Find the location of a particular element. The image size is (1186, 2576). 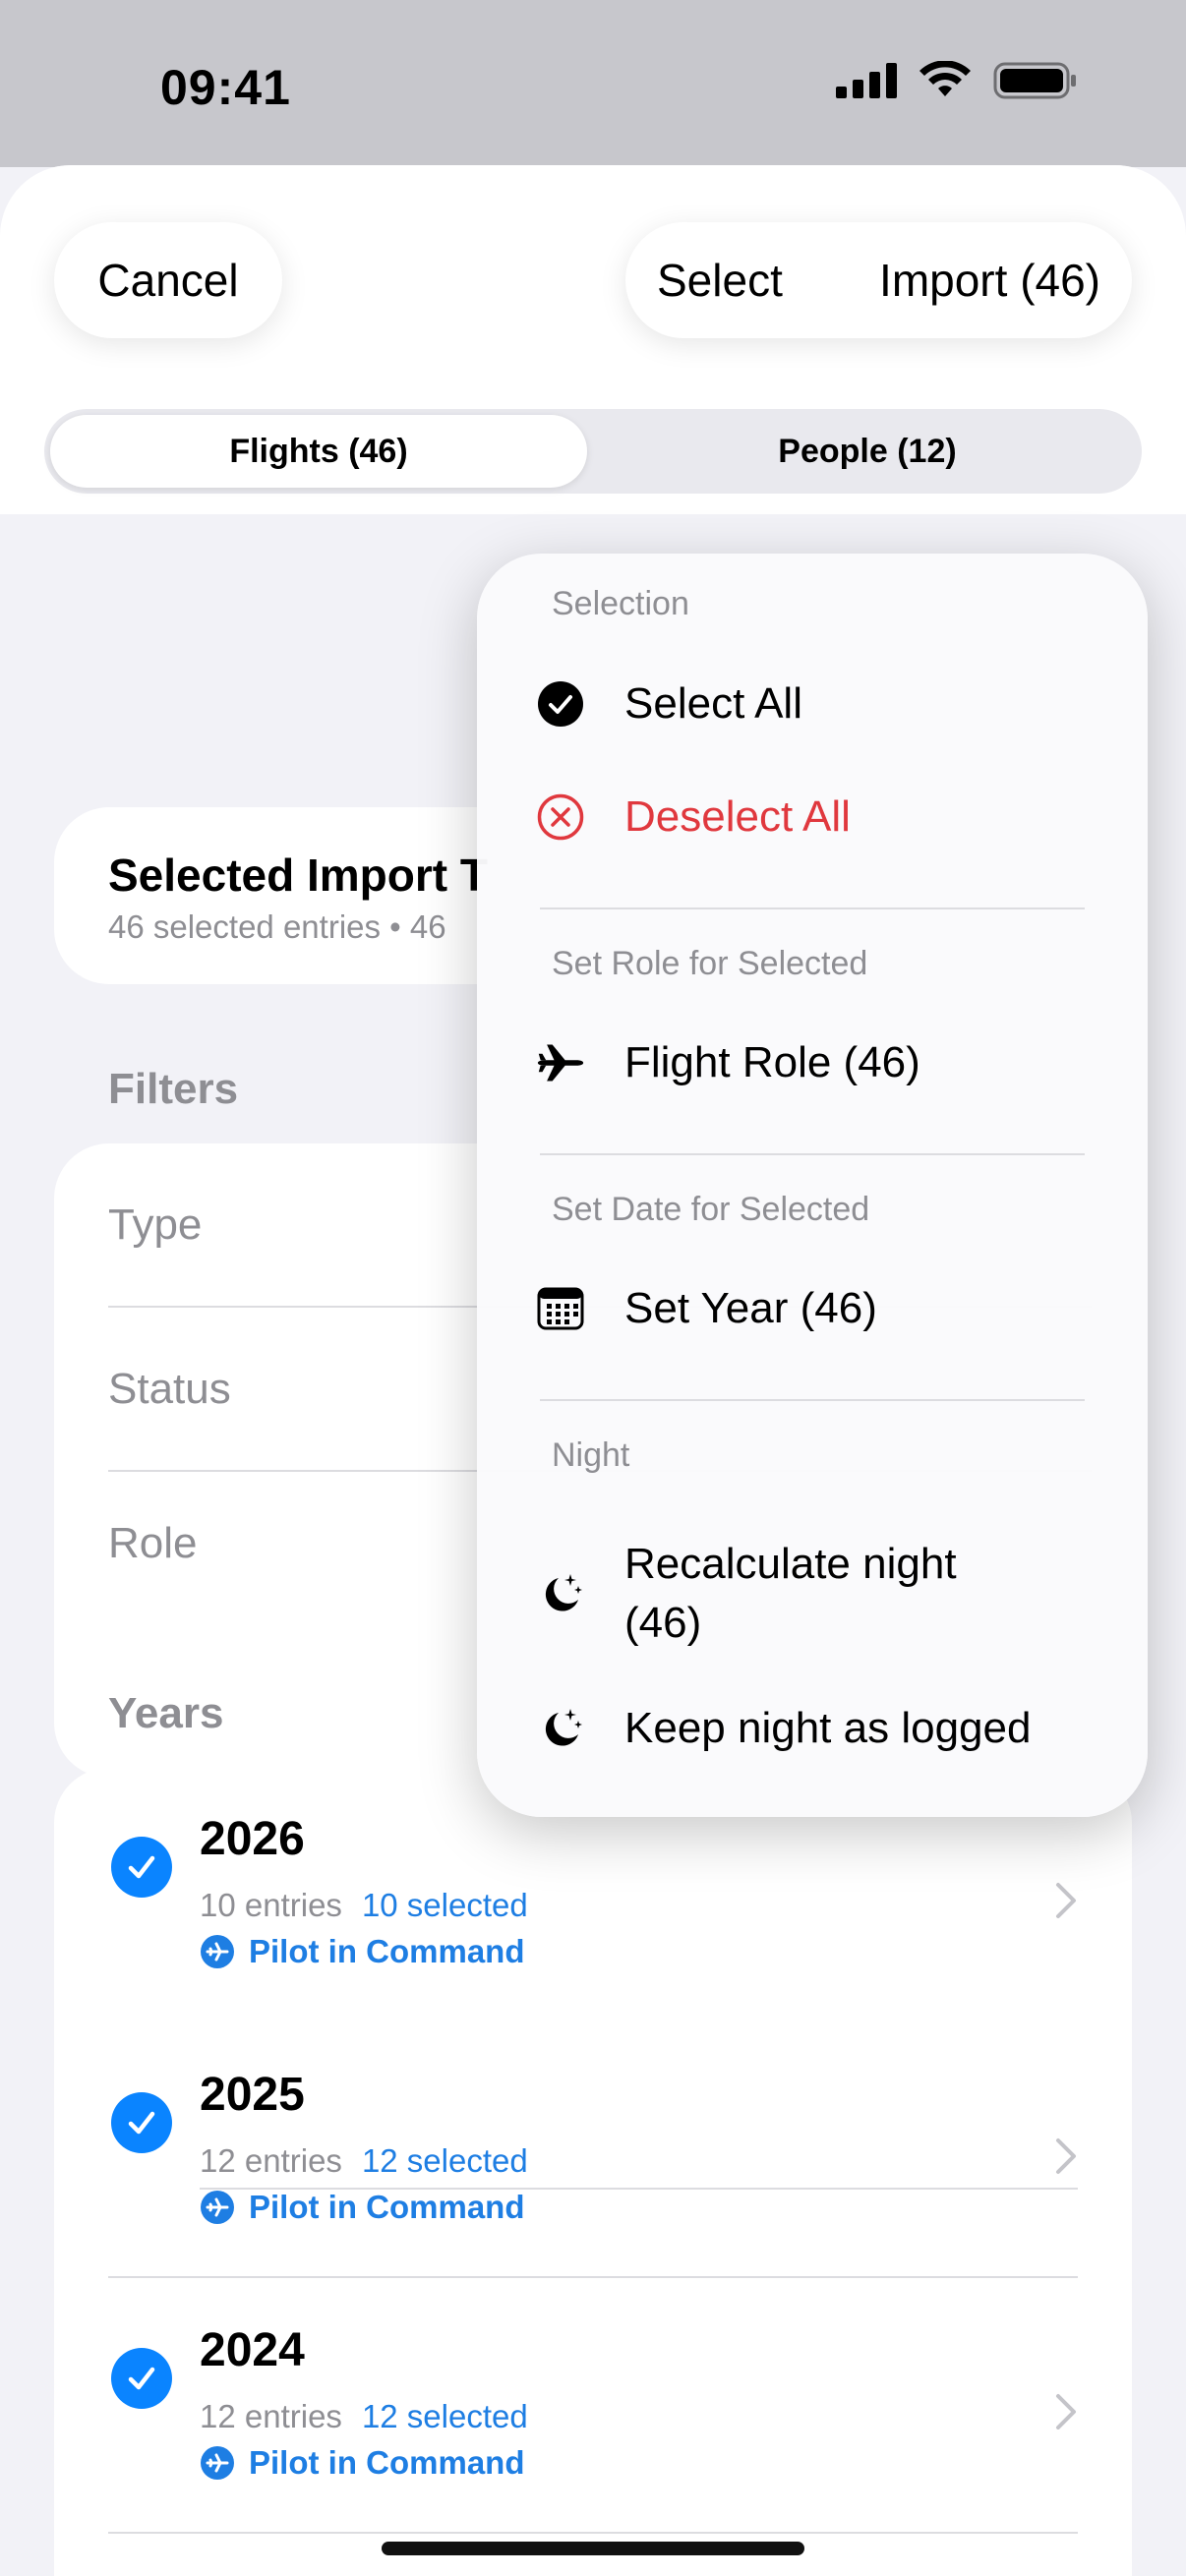

menu-section-date: Set Date for Selected is located at coordinates (711, 1209).